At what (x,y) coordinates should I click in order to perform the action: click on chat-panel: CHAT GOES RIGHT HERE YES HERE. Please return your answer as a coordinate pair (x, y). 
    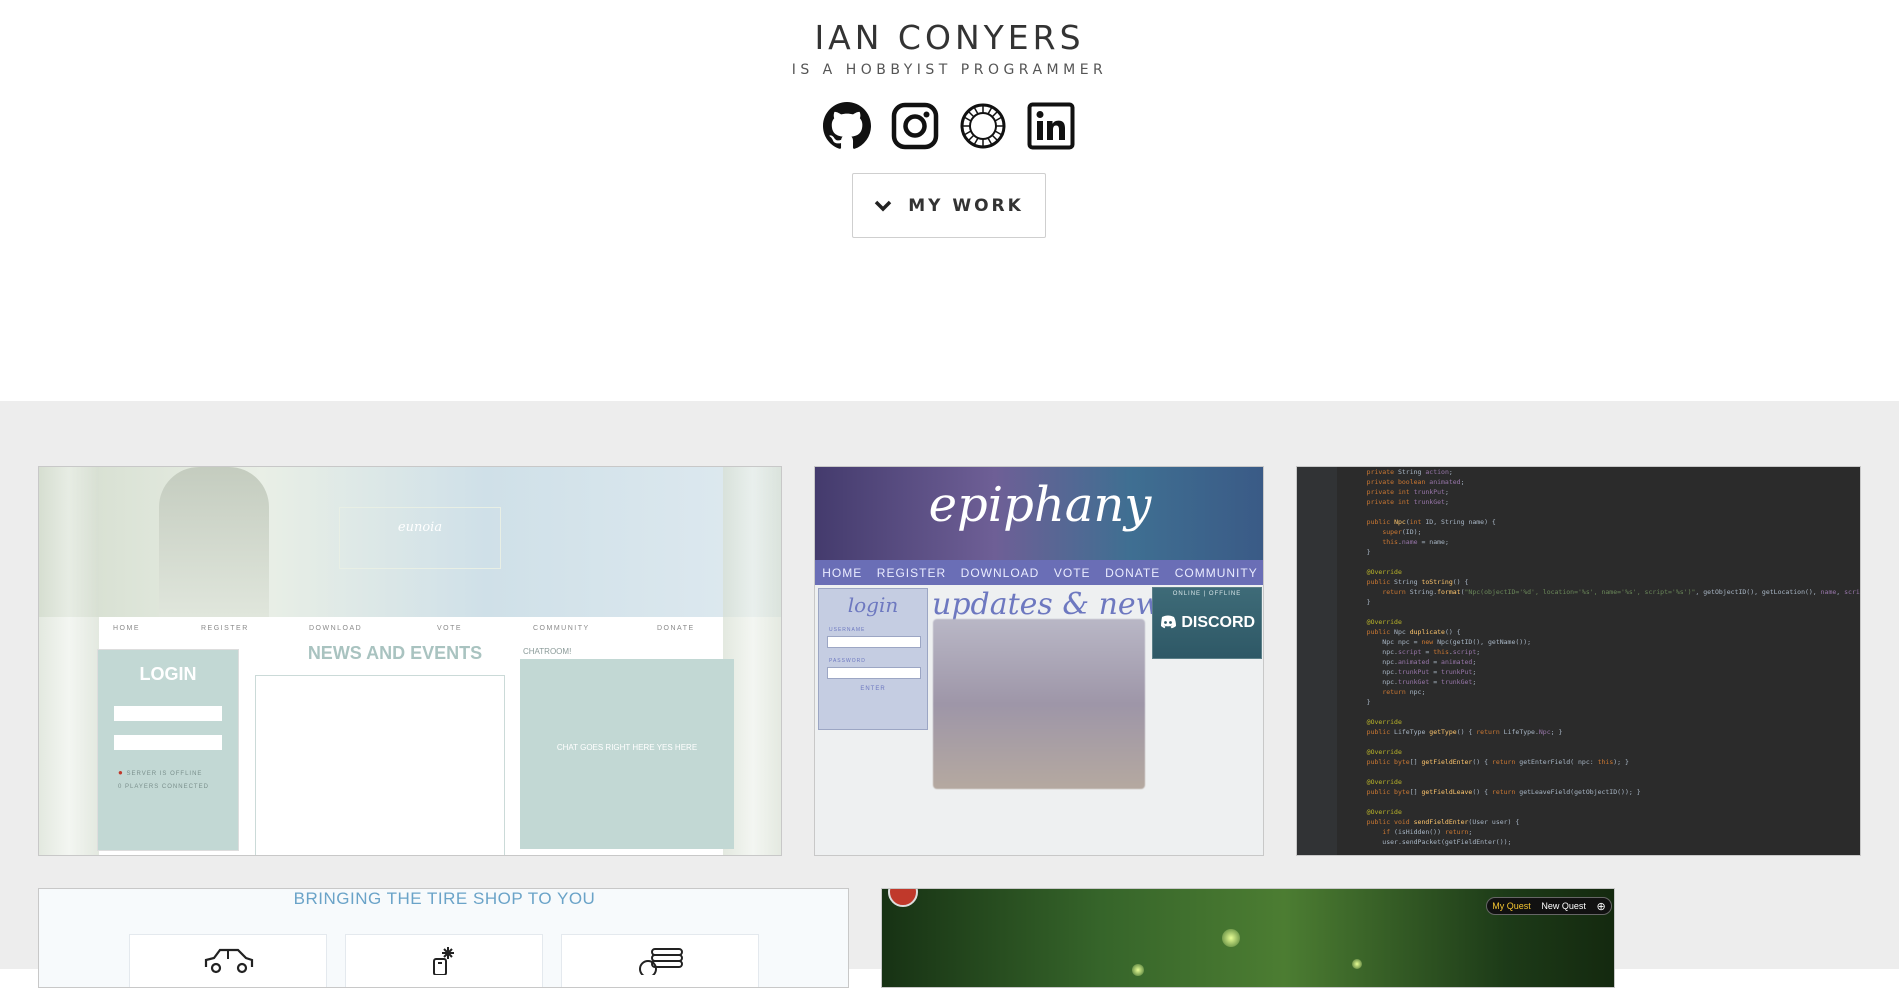
    Looking at the image, I should click on (627, 754).